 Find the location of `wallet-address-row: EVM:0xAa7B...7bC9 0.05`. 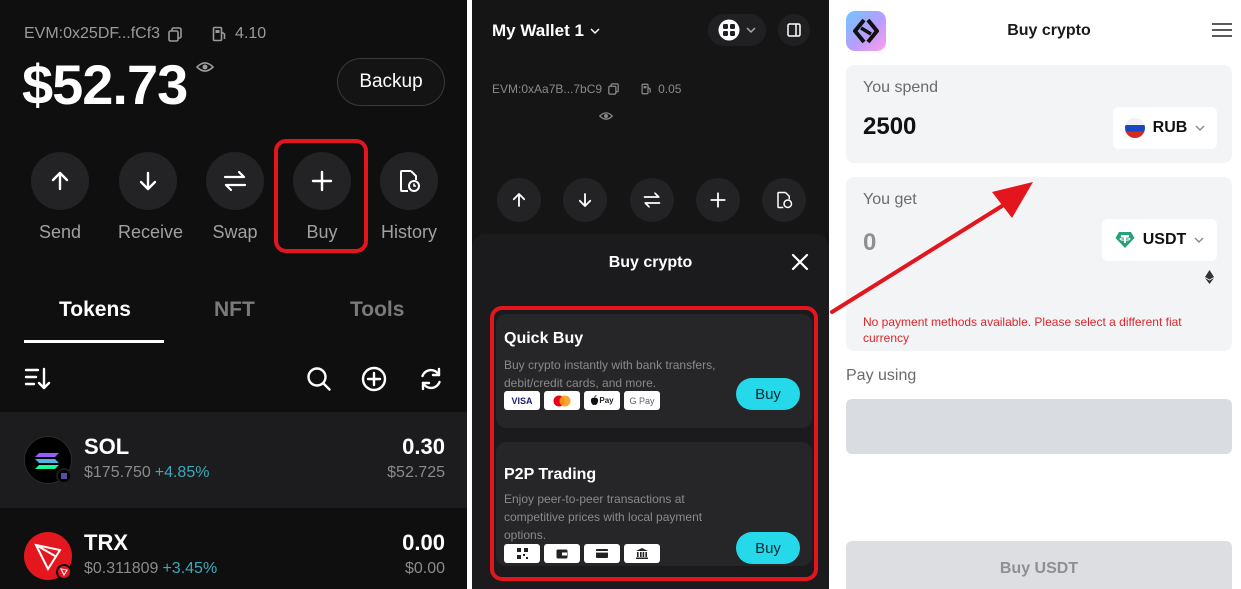

wallet-address-row: EVM:0xAa7B...7bC9 0.05 is located at coordinates (586, 89).